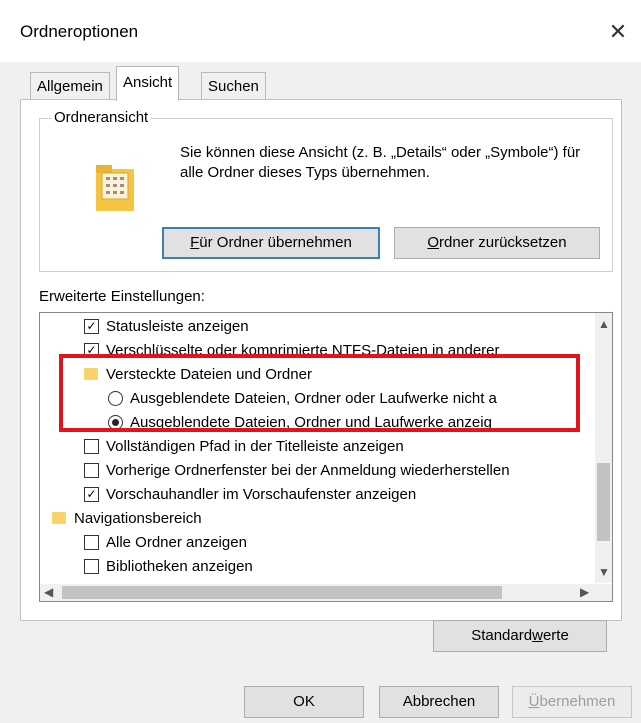  I want to click on tab-allgemein: Allgemein, so click(70, 86).